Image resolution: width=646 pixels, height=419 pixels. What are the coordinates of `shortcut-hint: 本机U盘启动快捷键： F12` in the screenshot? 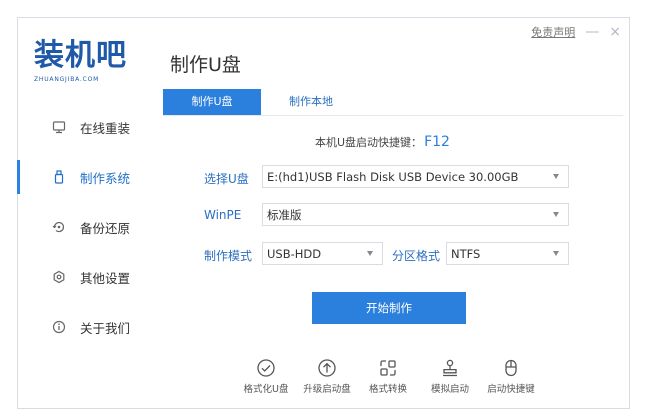 It's located at (382, 142).